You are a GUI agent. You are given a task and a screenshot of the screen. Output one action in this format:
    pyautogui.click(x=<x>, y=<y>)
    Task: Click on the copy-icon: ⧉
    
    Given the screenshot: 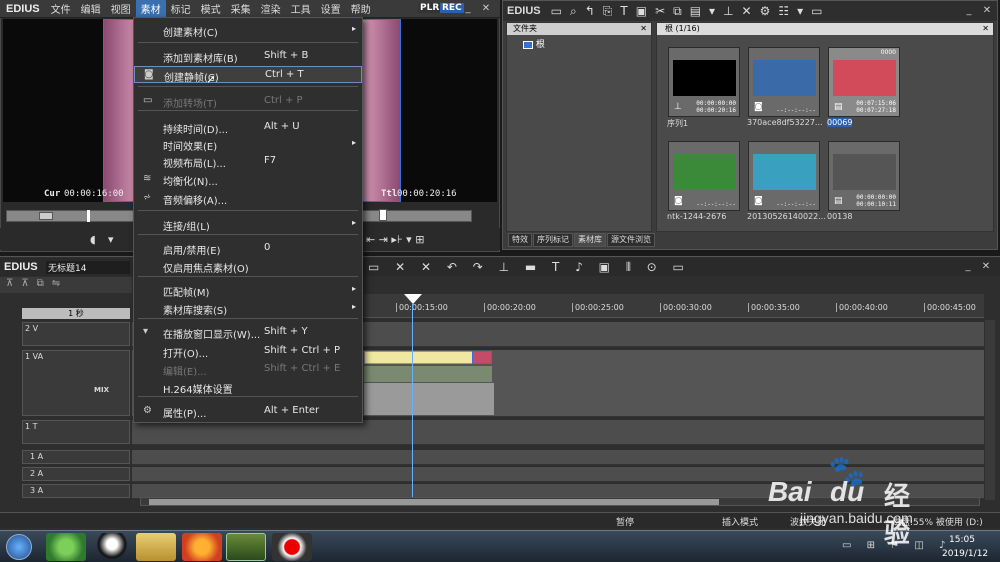 What is the action you would take?
    pyautogui.click(x=677, y=11)
    